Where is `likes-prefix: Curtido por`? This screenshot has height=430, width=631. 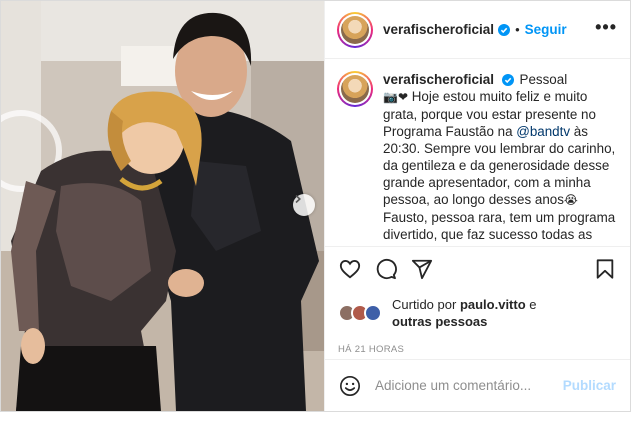 likes-prefix: Curtido por is located at coordinates (424, 304).